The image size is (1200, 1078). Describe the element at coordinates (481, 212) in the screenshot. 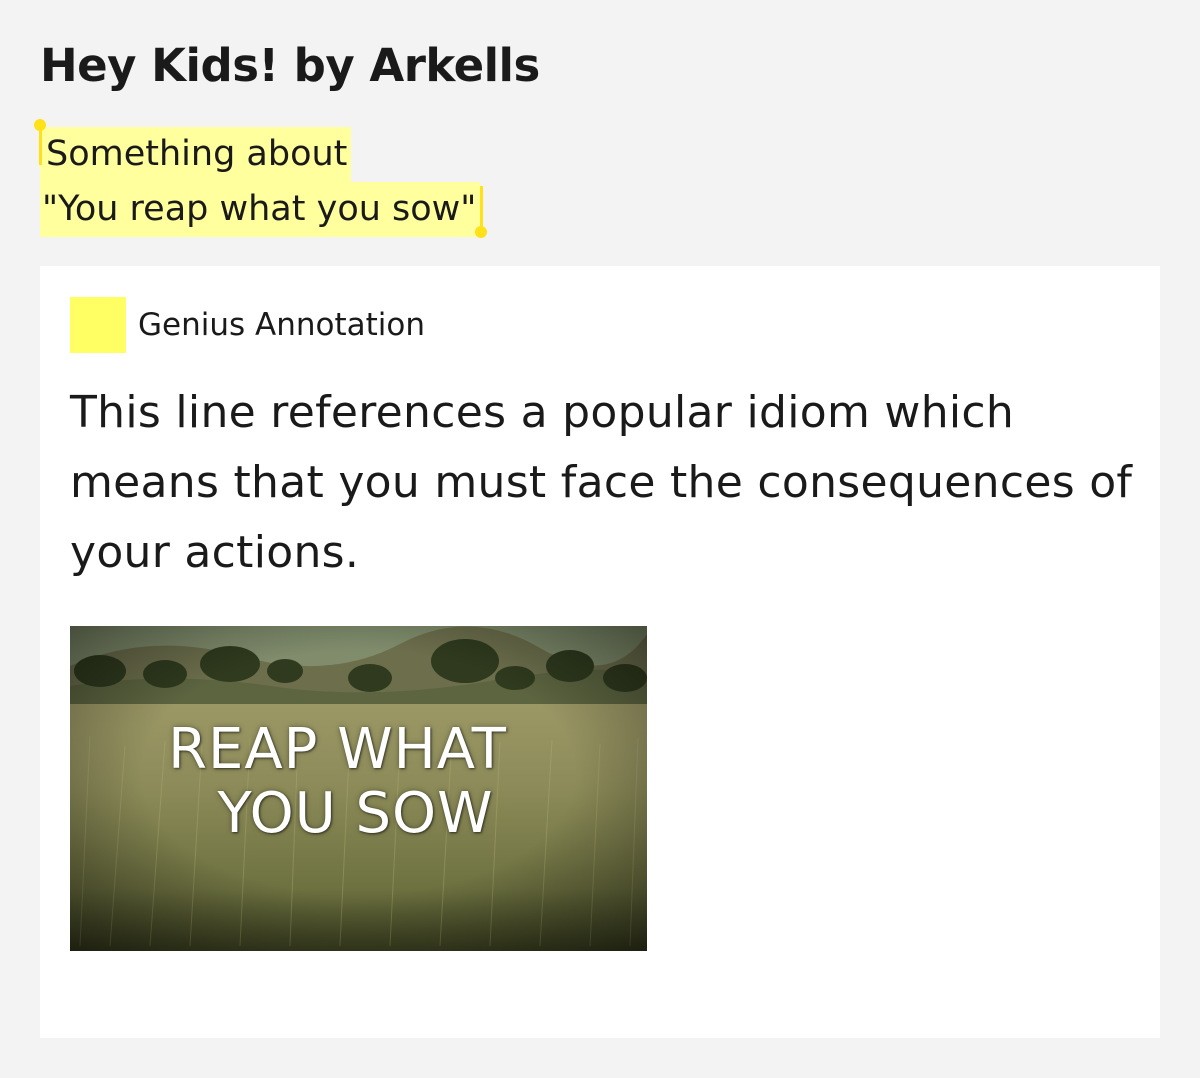

I see `selection-end-handle` at that location.